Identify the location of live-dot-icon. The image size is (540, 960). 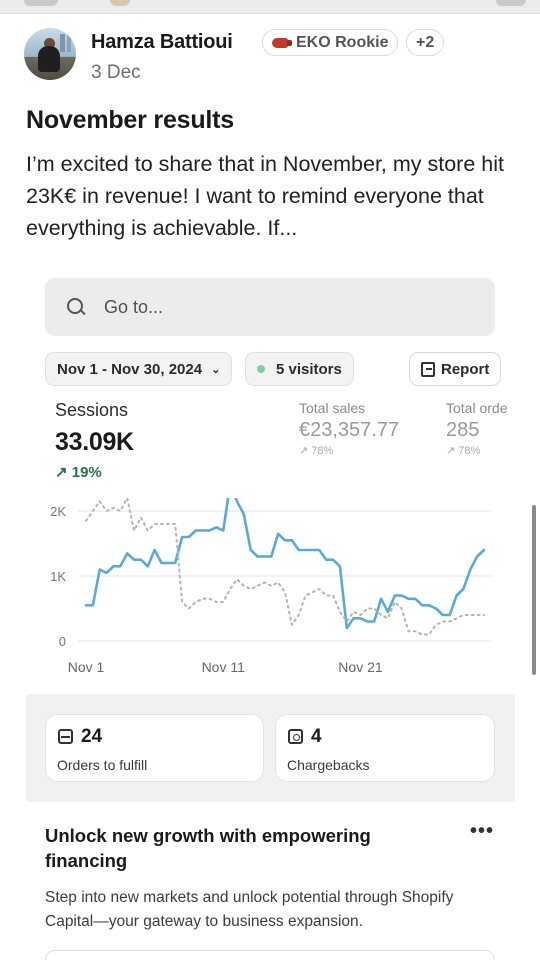
(261, 369).